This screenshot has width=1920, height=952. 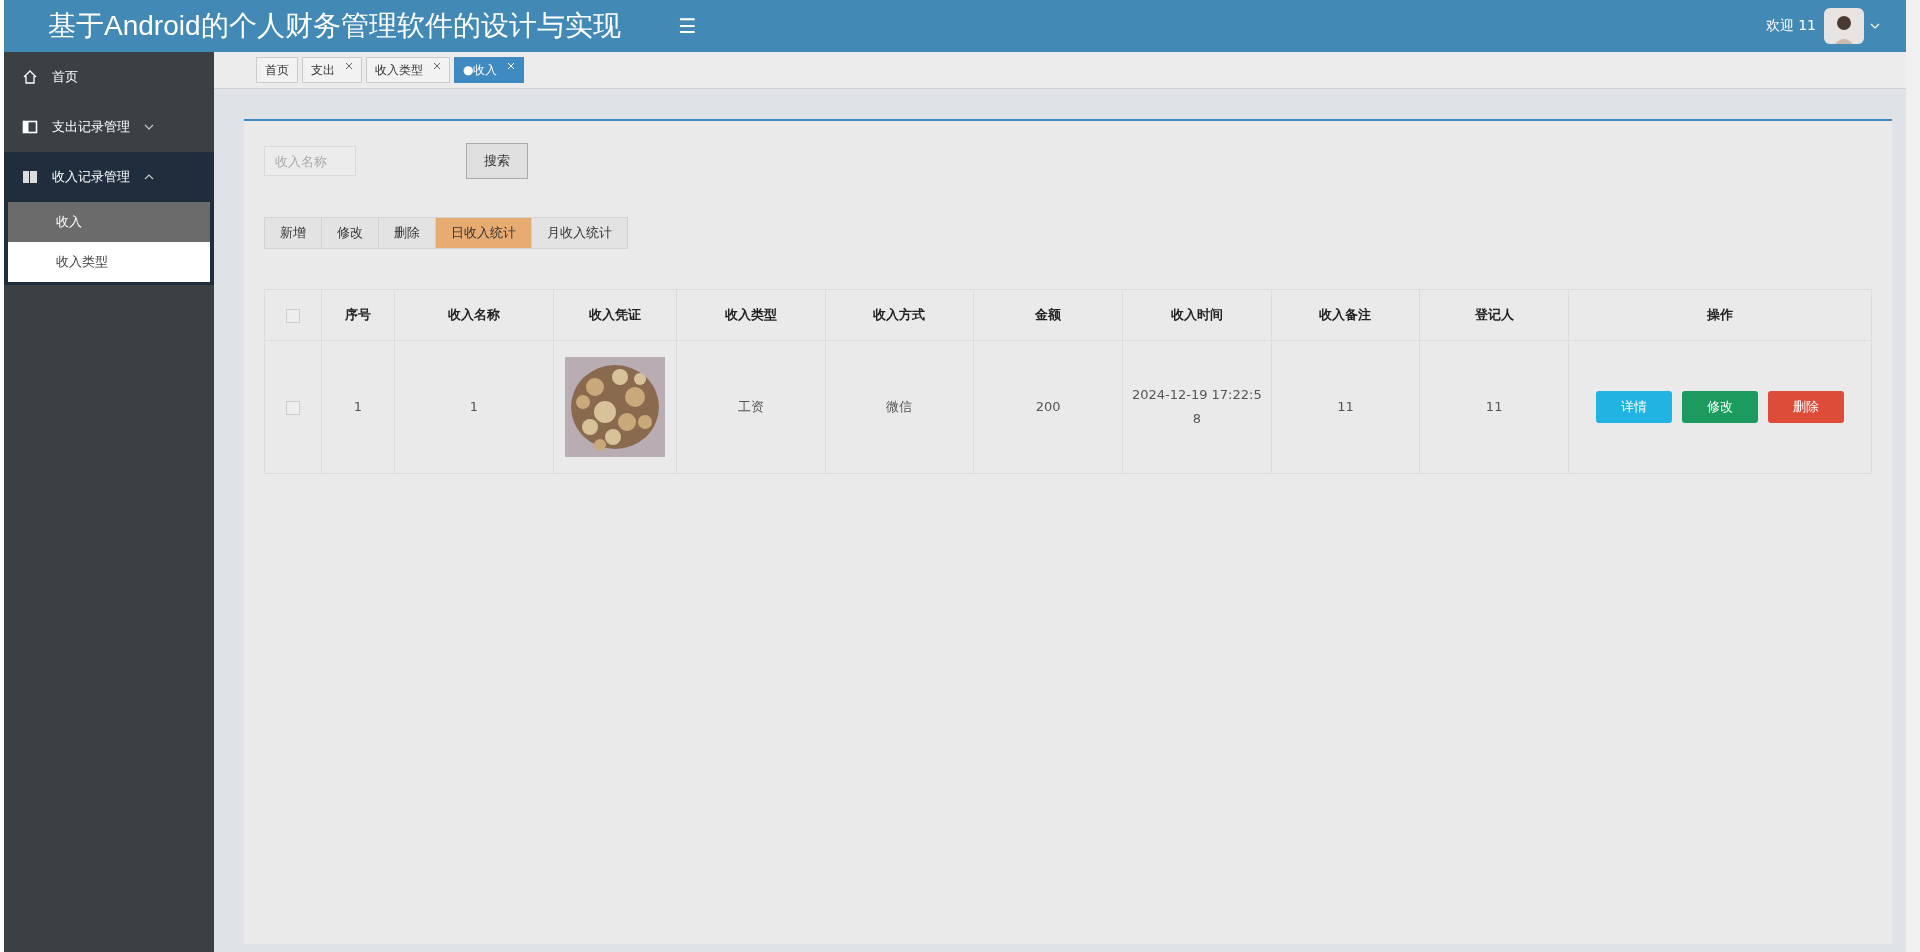 What do you see at coordinates (1048, 407) in the screenshot?
I see `table-cell-text: 200` at bounding box center [1048, 407].